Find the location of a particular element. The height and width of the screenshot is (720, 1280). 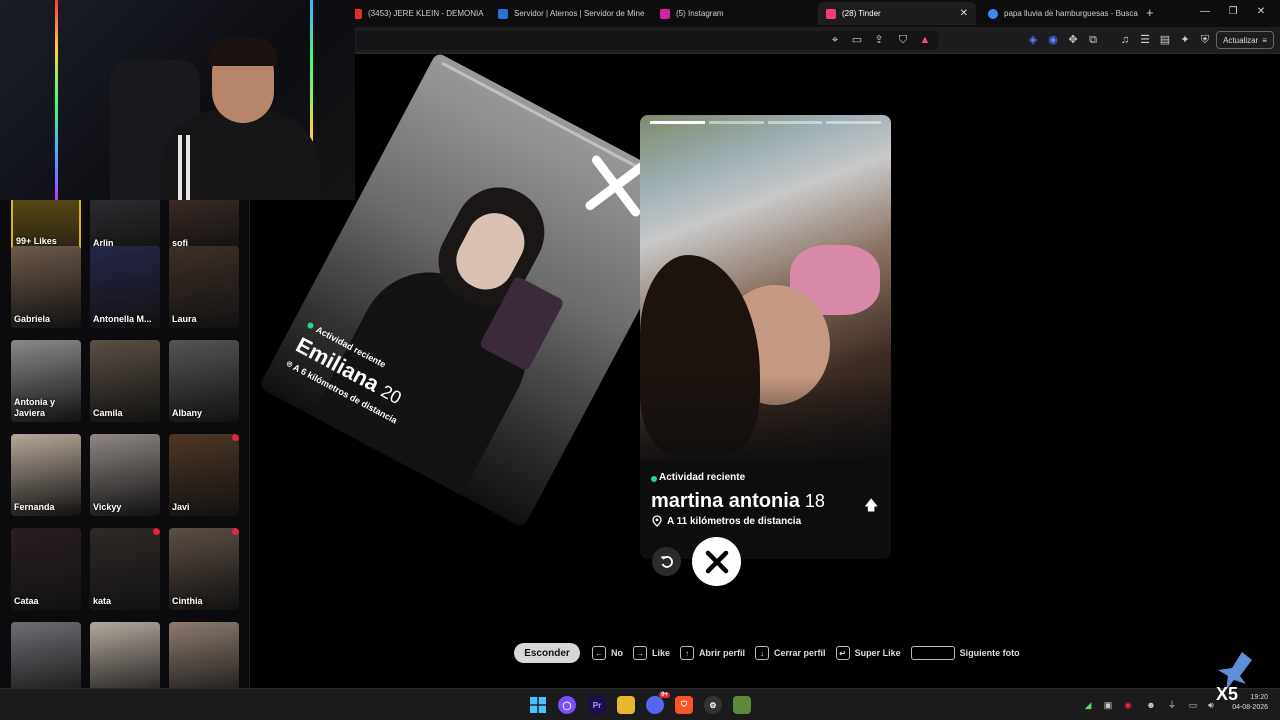

rgb-led-strip is located at coordinates (56, 100).